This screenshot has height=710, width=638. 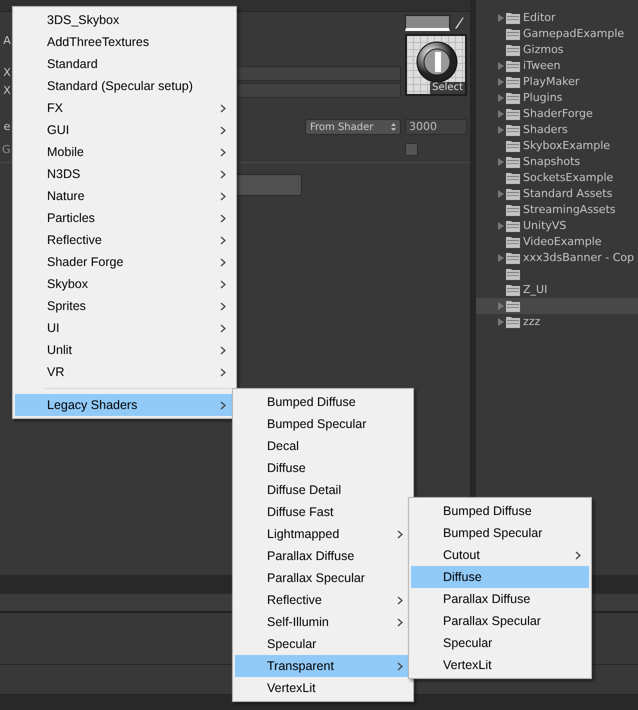 What do you see at coordinates (7, 40) in the screenshot?
I see `property-label: A` at bounding box center [7, 40].